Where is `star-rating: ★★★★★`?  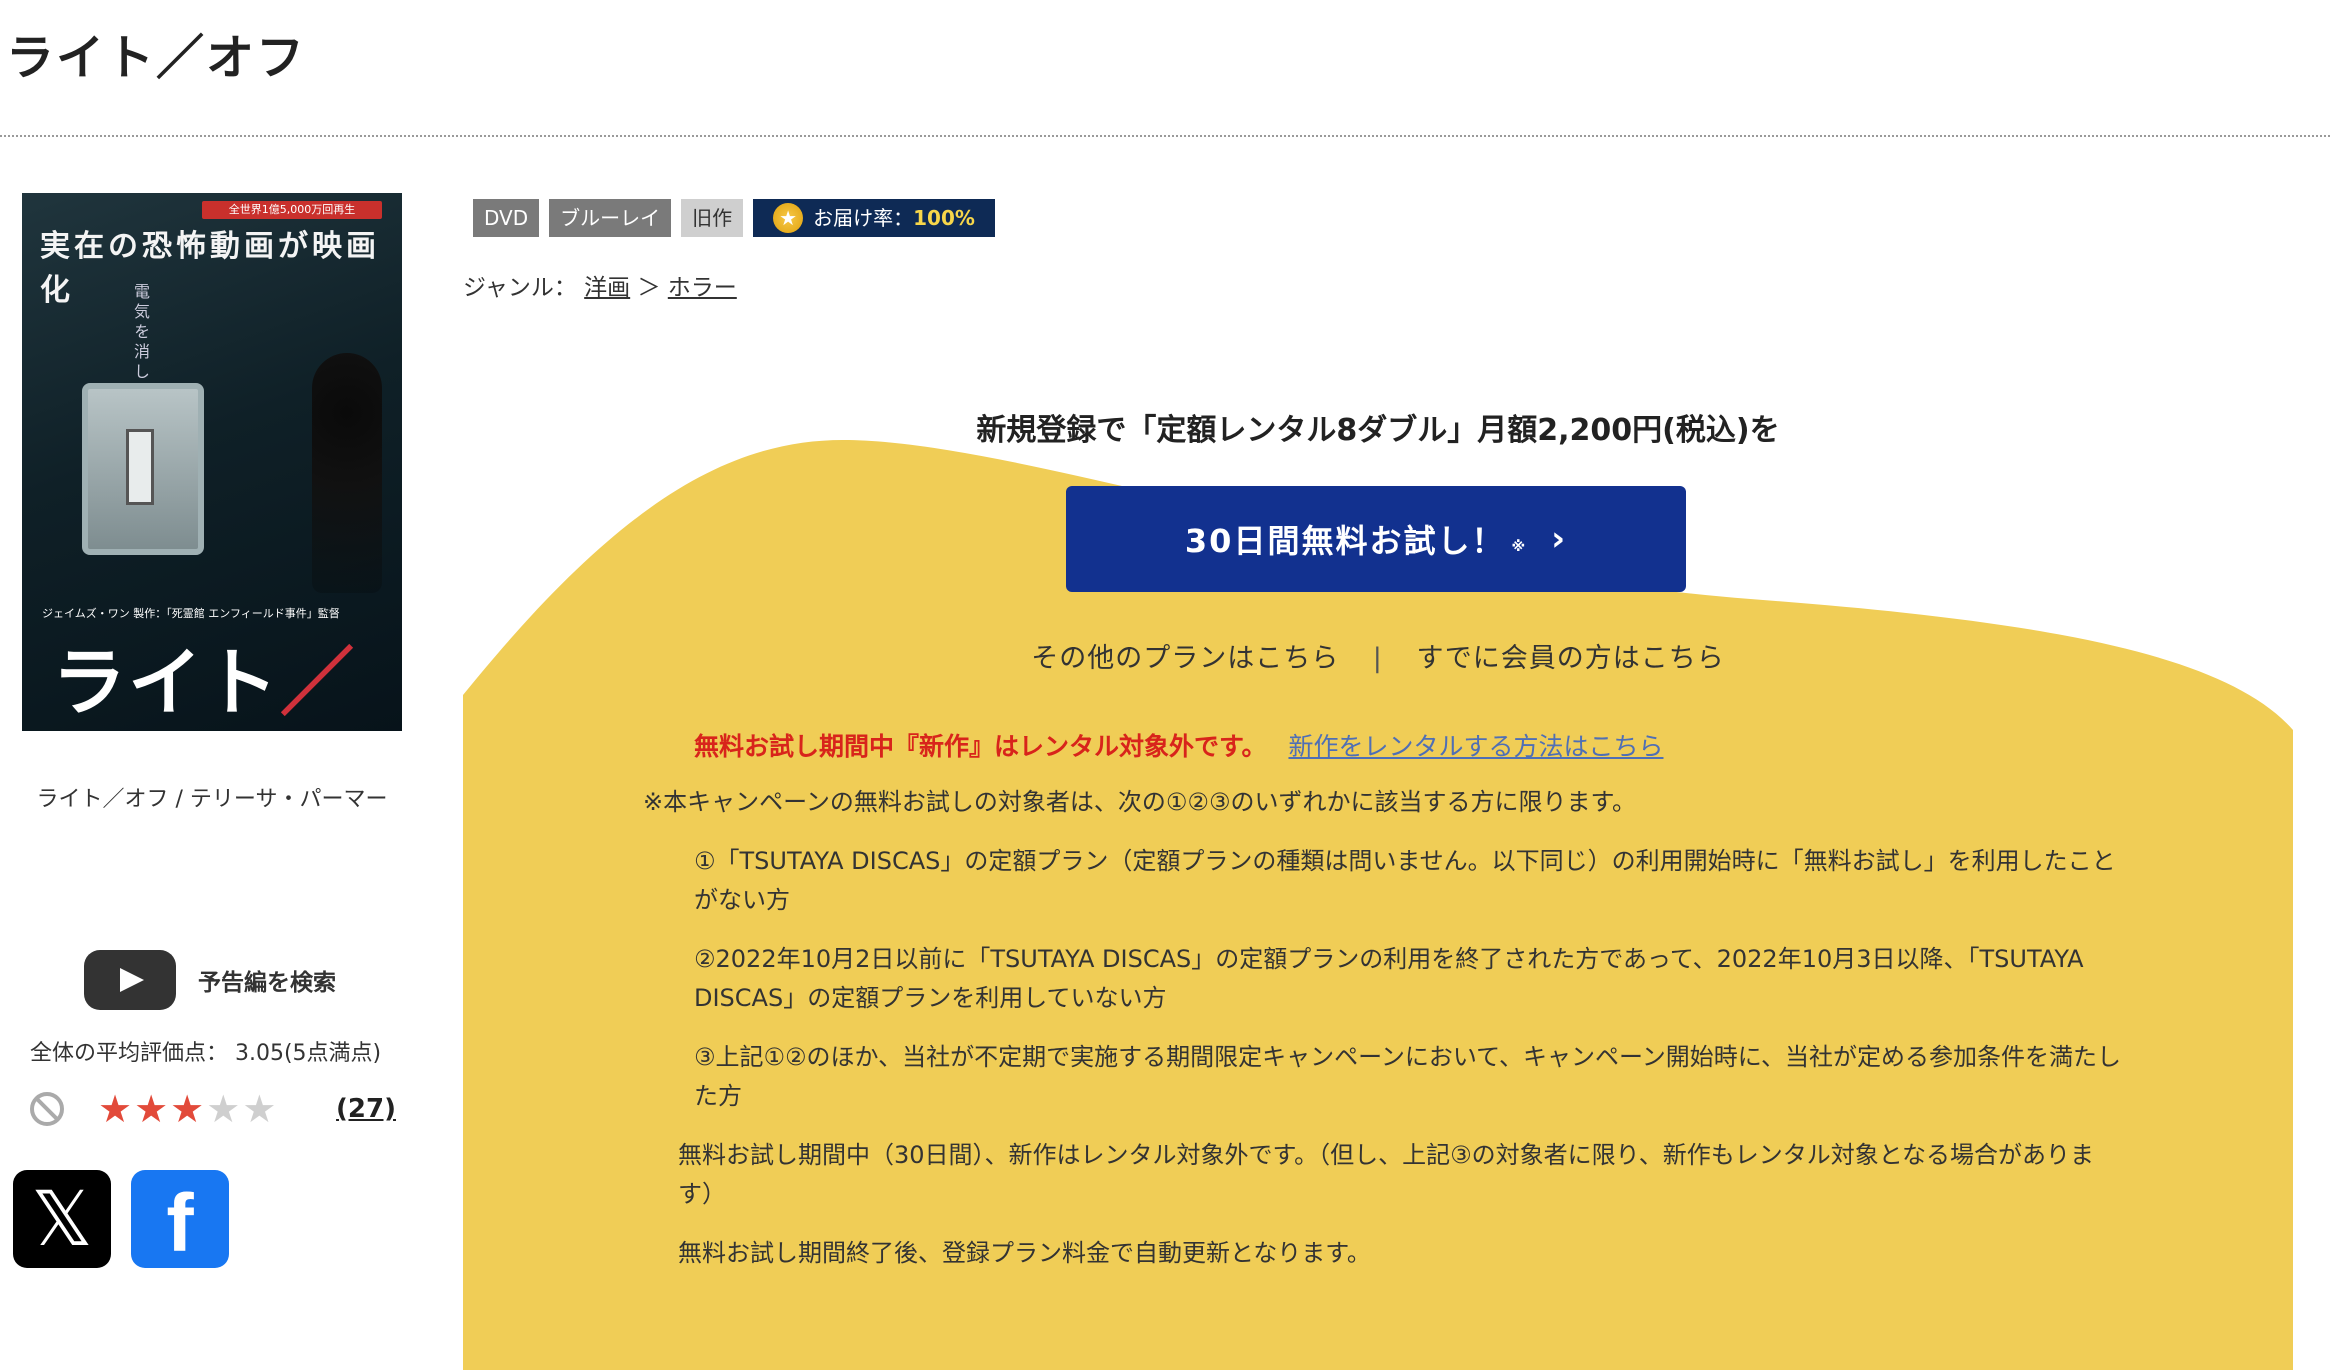
star-rating: ★★★★★ is located at coordinates (188, 1109).